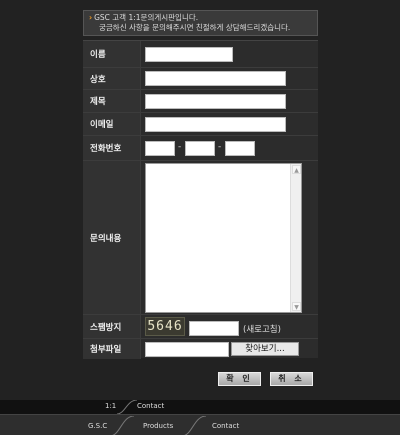 This screenshot has width=400, height=435. I want to click on breadcrumb-section: 1:1, so click(111, 406).